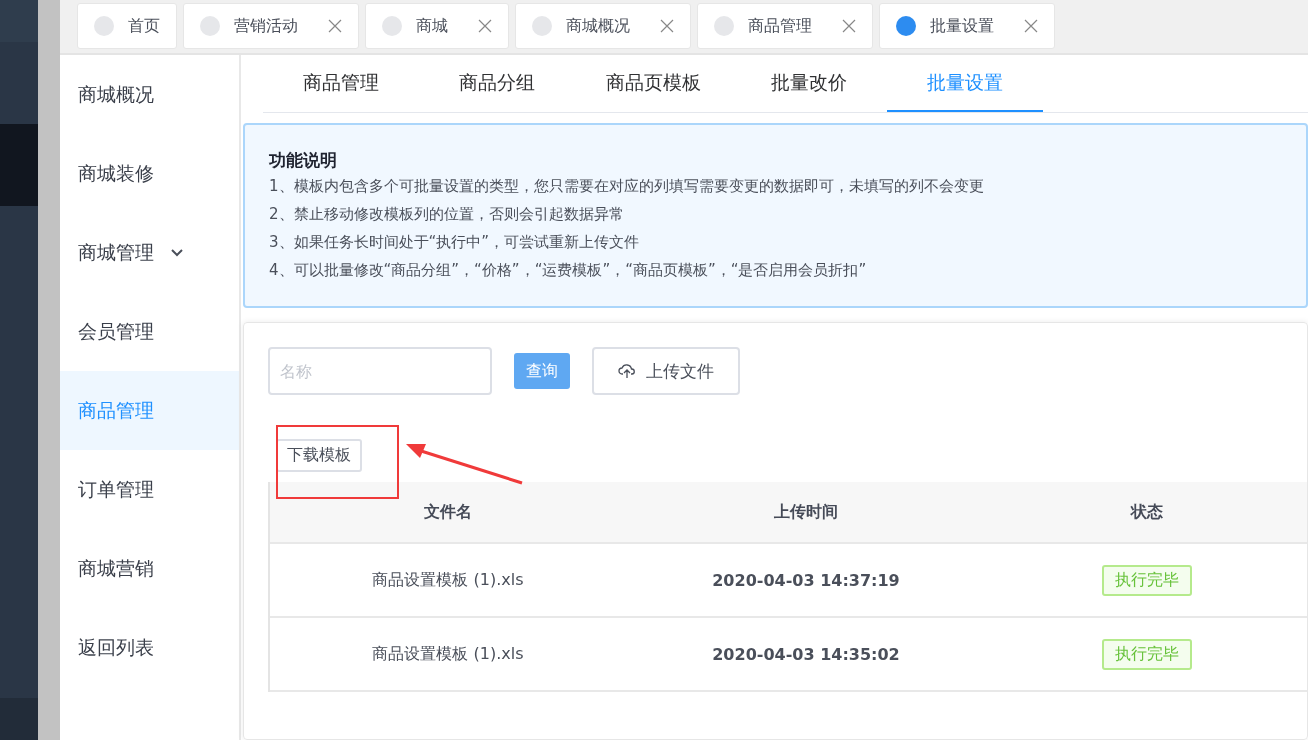 The image size is (1308, 740). Describe the element at coordinates (303, 160) in the screenshot. I see `notice-title: 功能说明` at that location.